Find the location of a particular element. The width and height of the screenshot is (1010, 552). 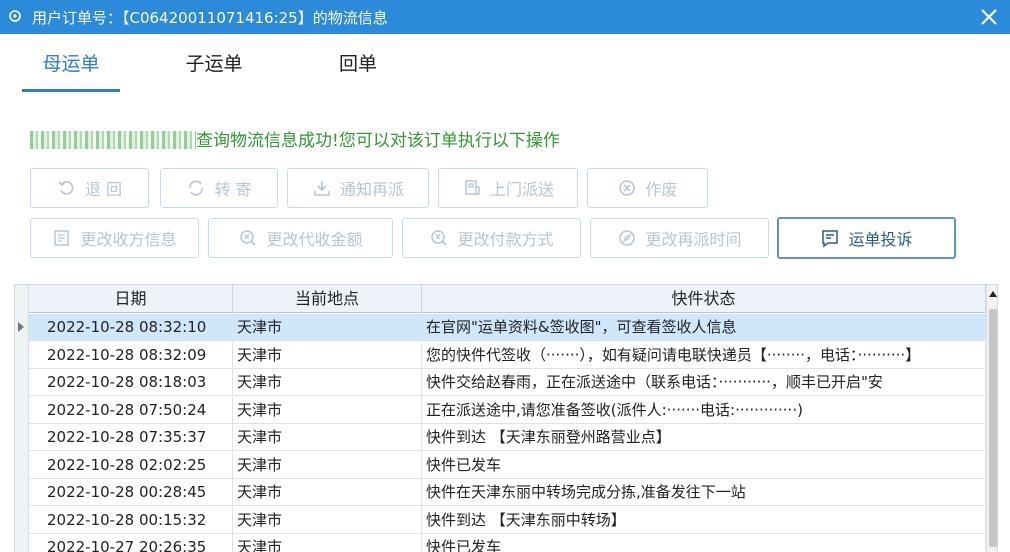

cell-date: 2022-10-28 00:28:45 is located at coordinates (131, 492).